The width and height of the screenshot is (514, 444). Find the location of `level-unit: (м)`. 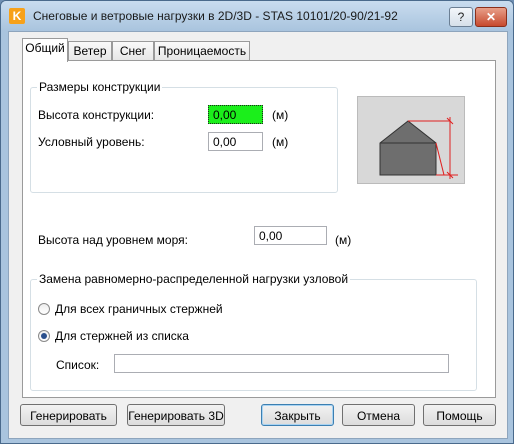

level-unit: (м) is located at coordinates (280, 142).